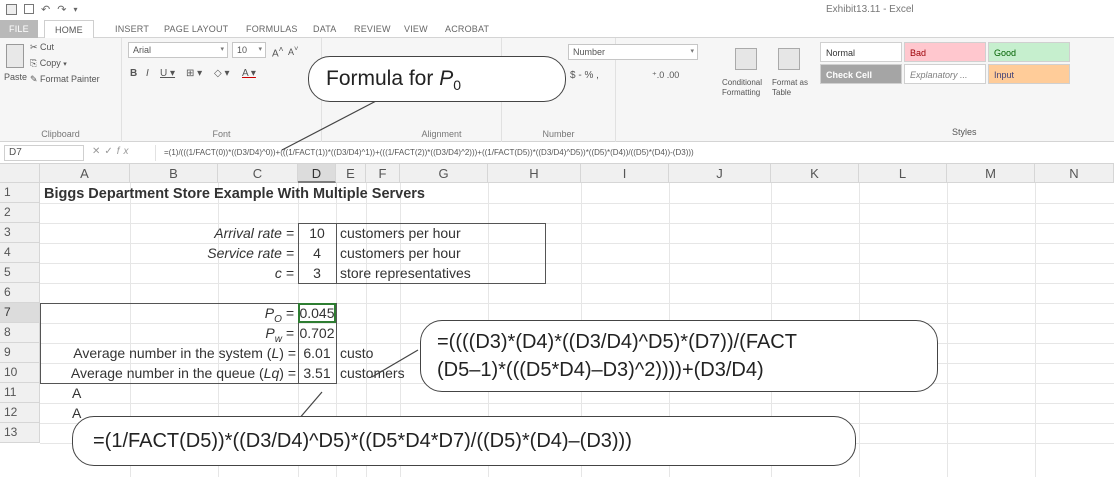 Image resolution: width=1114 pixels, height=477 pixels. What do you see at coordinates (534, 173) in the screenshot?
I see `column-header-h: H` at bounding box center [534, 173].